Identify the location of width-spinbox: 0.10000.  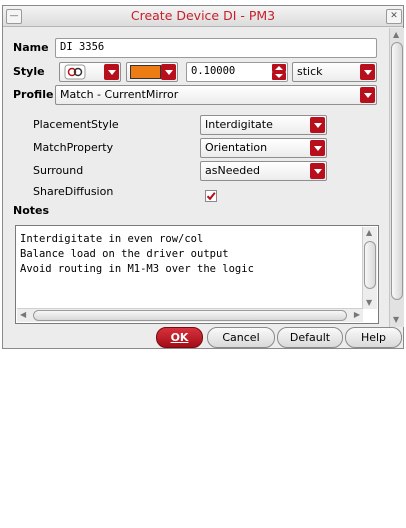
(237, 72).